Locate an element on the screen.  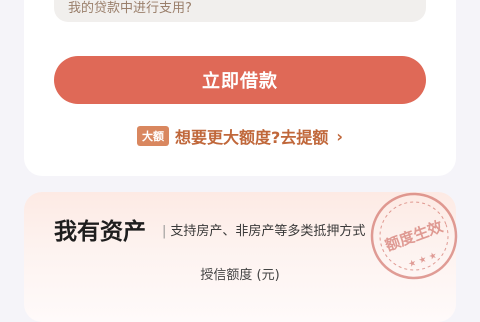
large-amount-badge: 大额 is located at coordinates (153, 136).